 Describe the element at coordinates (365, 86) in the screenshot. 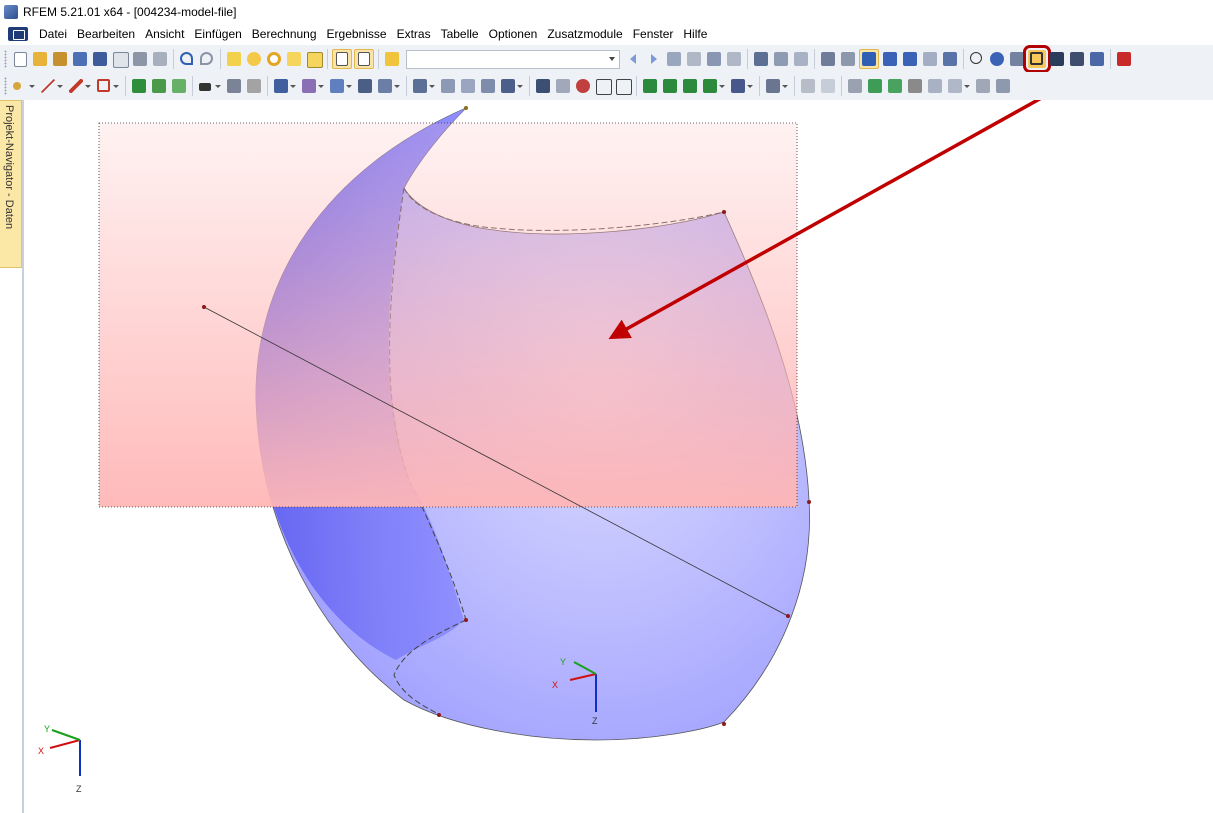

I see `block-button` at that location.